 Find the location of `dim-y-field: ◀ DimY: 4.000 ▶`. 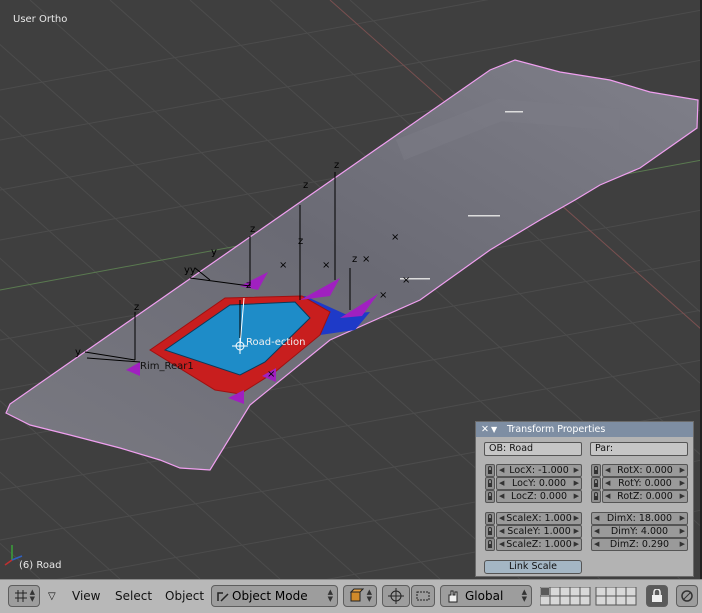

dim-y-field: ◀ DimY: 4.000 ▶ is located at coordinates (639, 531).